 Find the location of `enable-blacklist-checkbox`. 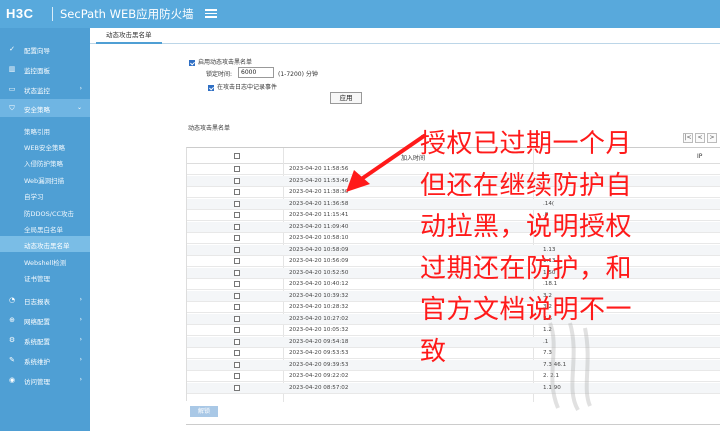

enable-blacklist-checkbox is located at coordinates (192, 62).